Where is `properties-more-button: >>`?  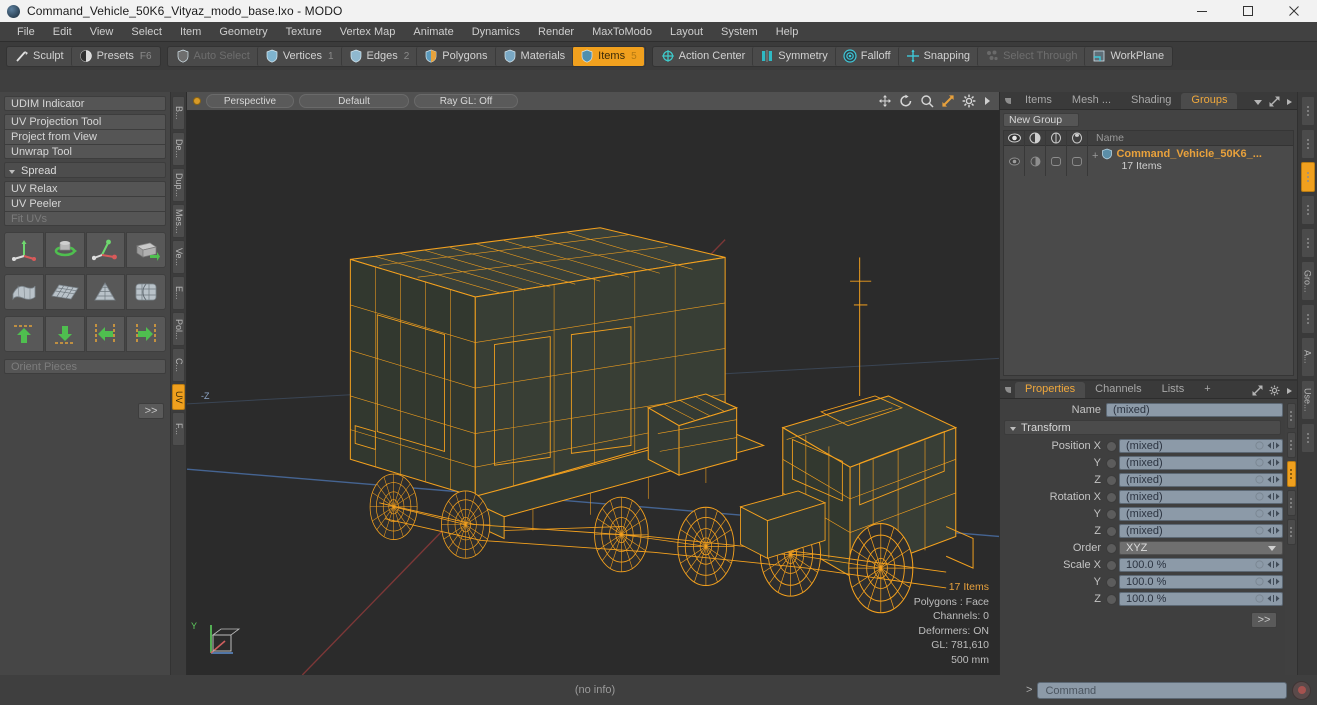
properties-more-button: >> is located at coordinates (1264, 620).